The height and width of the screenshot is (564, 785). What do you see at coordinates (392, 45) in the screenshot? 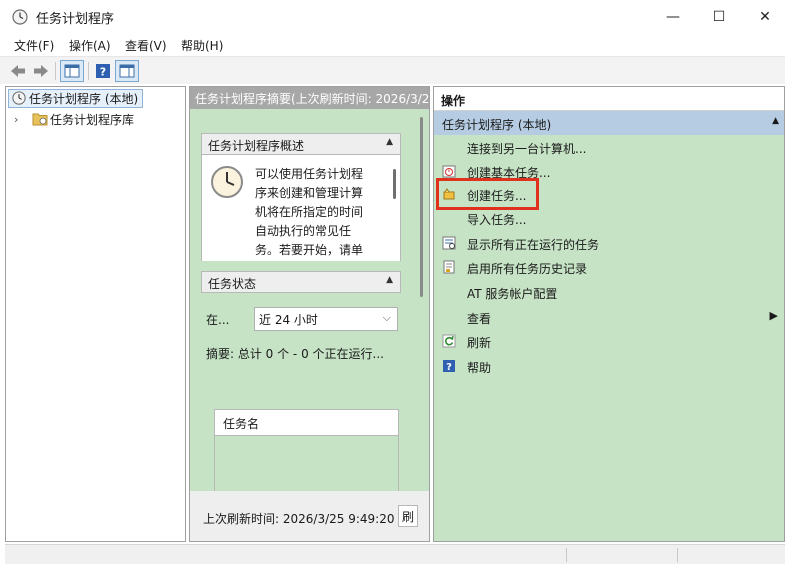
I see `menu-bar: 文件(F) 操作(A) 查看(V) 帮助(H)` at bounding box center [392, 45].